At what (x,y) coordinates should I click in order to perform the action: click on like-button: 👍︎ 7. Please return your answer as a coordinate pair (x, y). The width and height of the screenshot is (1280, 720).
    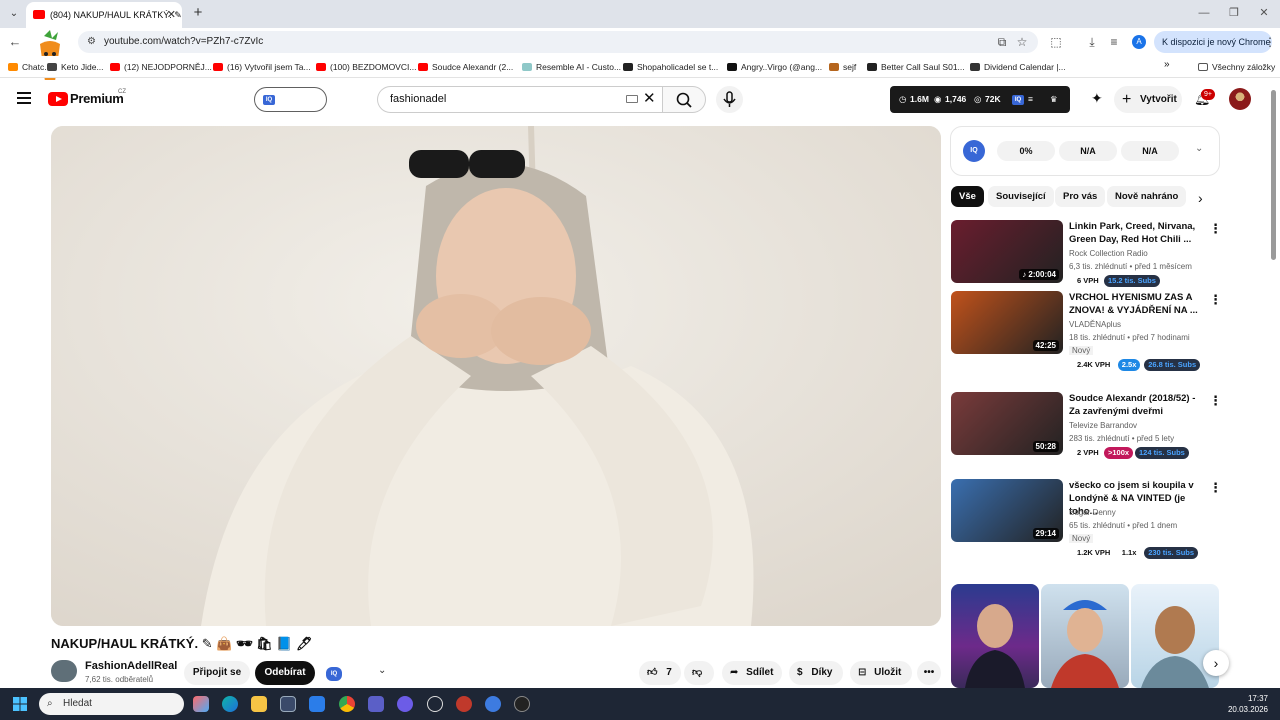
    Looking at the image, I should click on (660, 673).